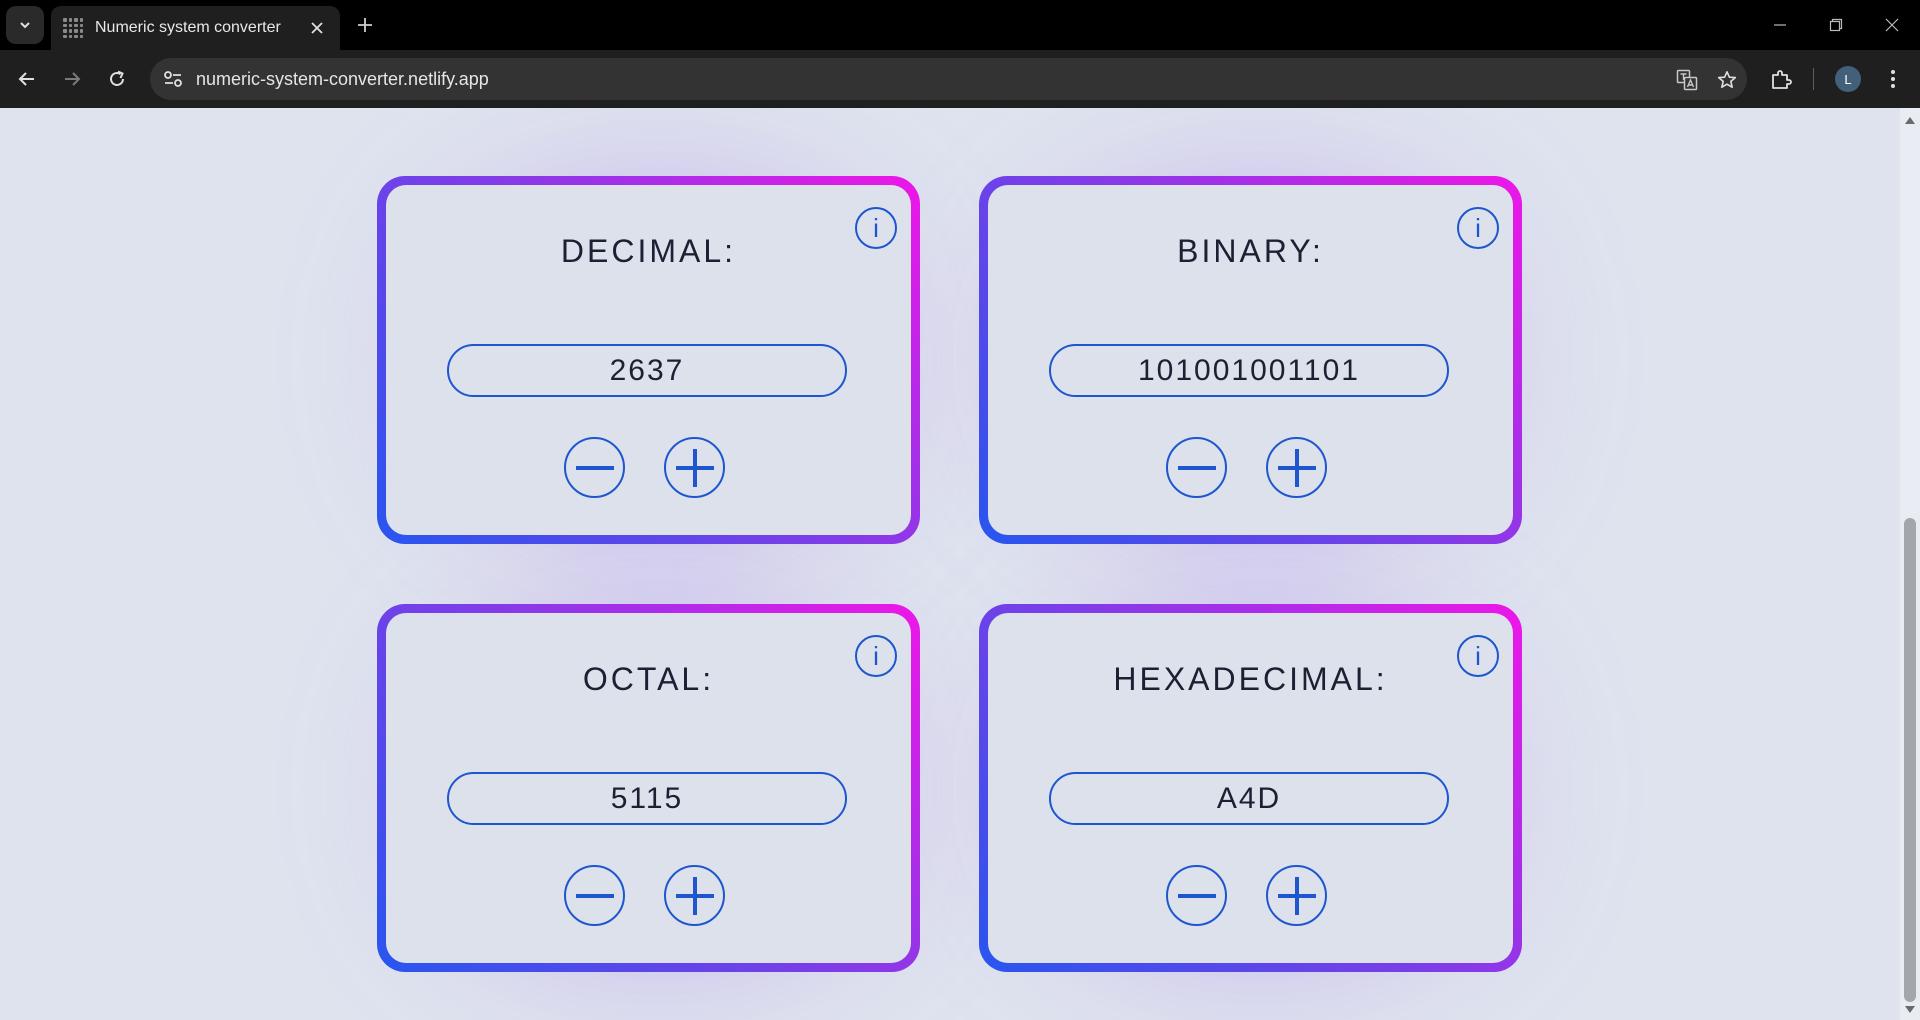 The height and width of the screenshot is (1020, 1920). I want to click on restore-icon, so click(1836, 25).